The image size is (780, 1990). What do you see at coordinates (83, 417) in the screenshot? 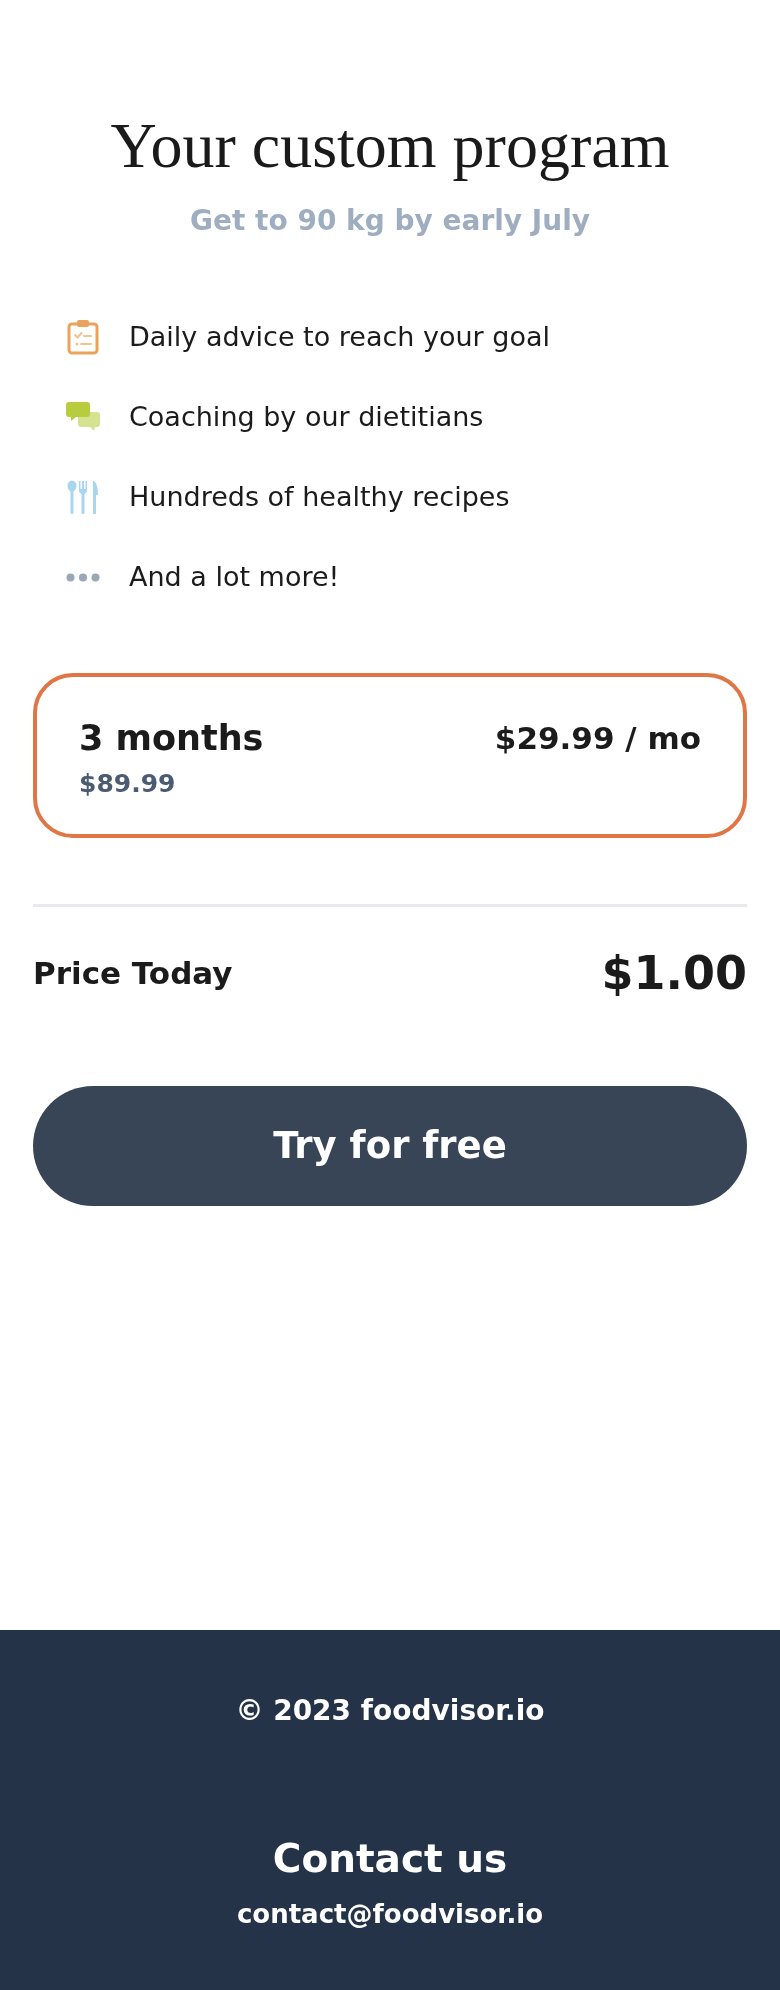
I see `chat-bubbles-icon` at bounding box center [83, 417].